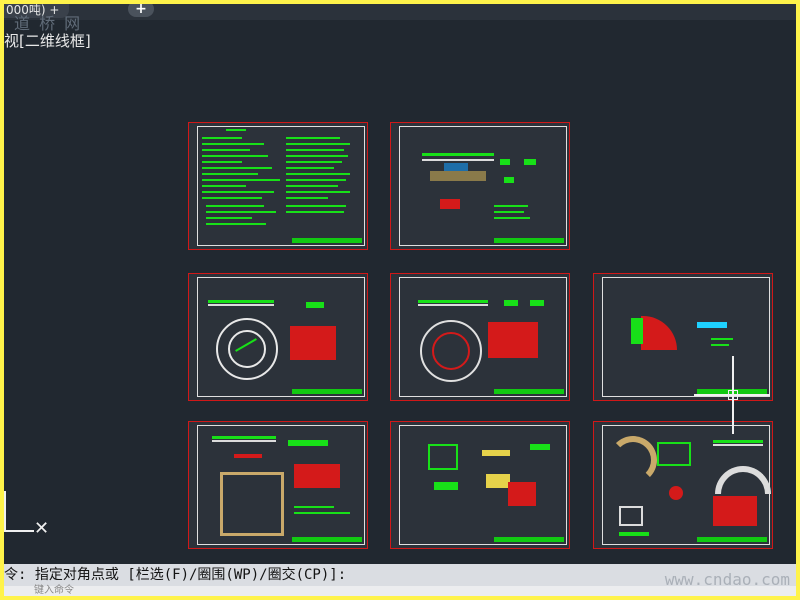  I want to click on arch-section, so click(743, 480).